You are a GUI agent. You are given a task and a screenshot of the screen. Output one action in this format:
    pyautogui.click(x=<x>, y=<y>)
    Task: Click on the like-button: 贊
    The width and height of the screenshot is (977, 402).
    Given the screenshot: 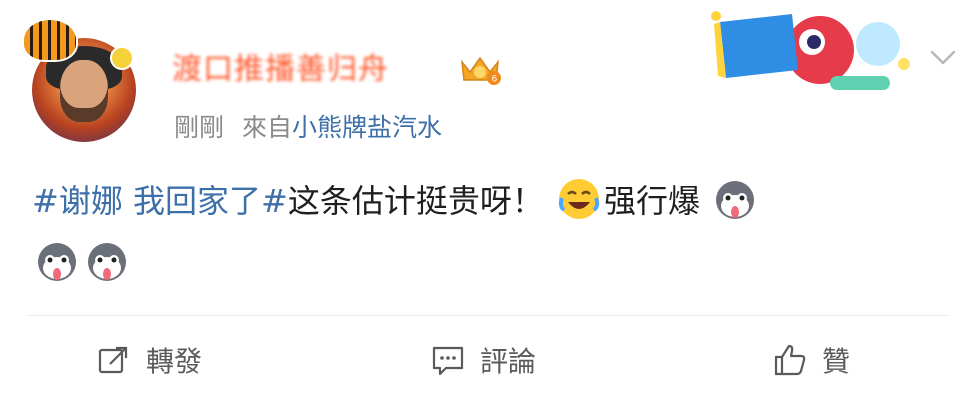 What is the action you would take?
    pyautogui.click(x=811, y=360)
    